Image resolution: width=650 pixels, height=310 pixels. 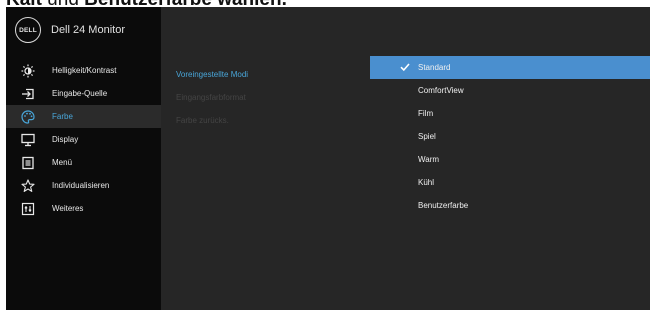 What do you see at coordinates (429, 159) in the screenshot?
I see `option-label: Warm` at bounding box center [429, 159].